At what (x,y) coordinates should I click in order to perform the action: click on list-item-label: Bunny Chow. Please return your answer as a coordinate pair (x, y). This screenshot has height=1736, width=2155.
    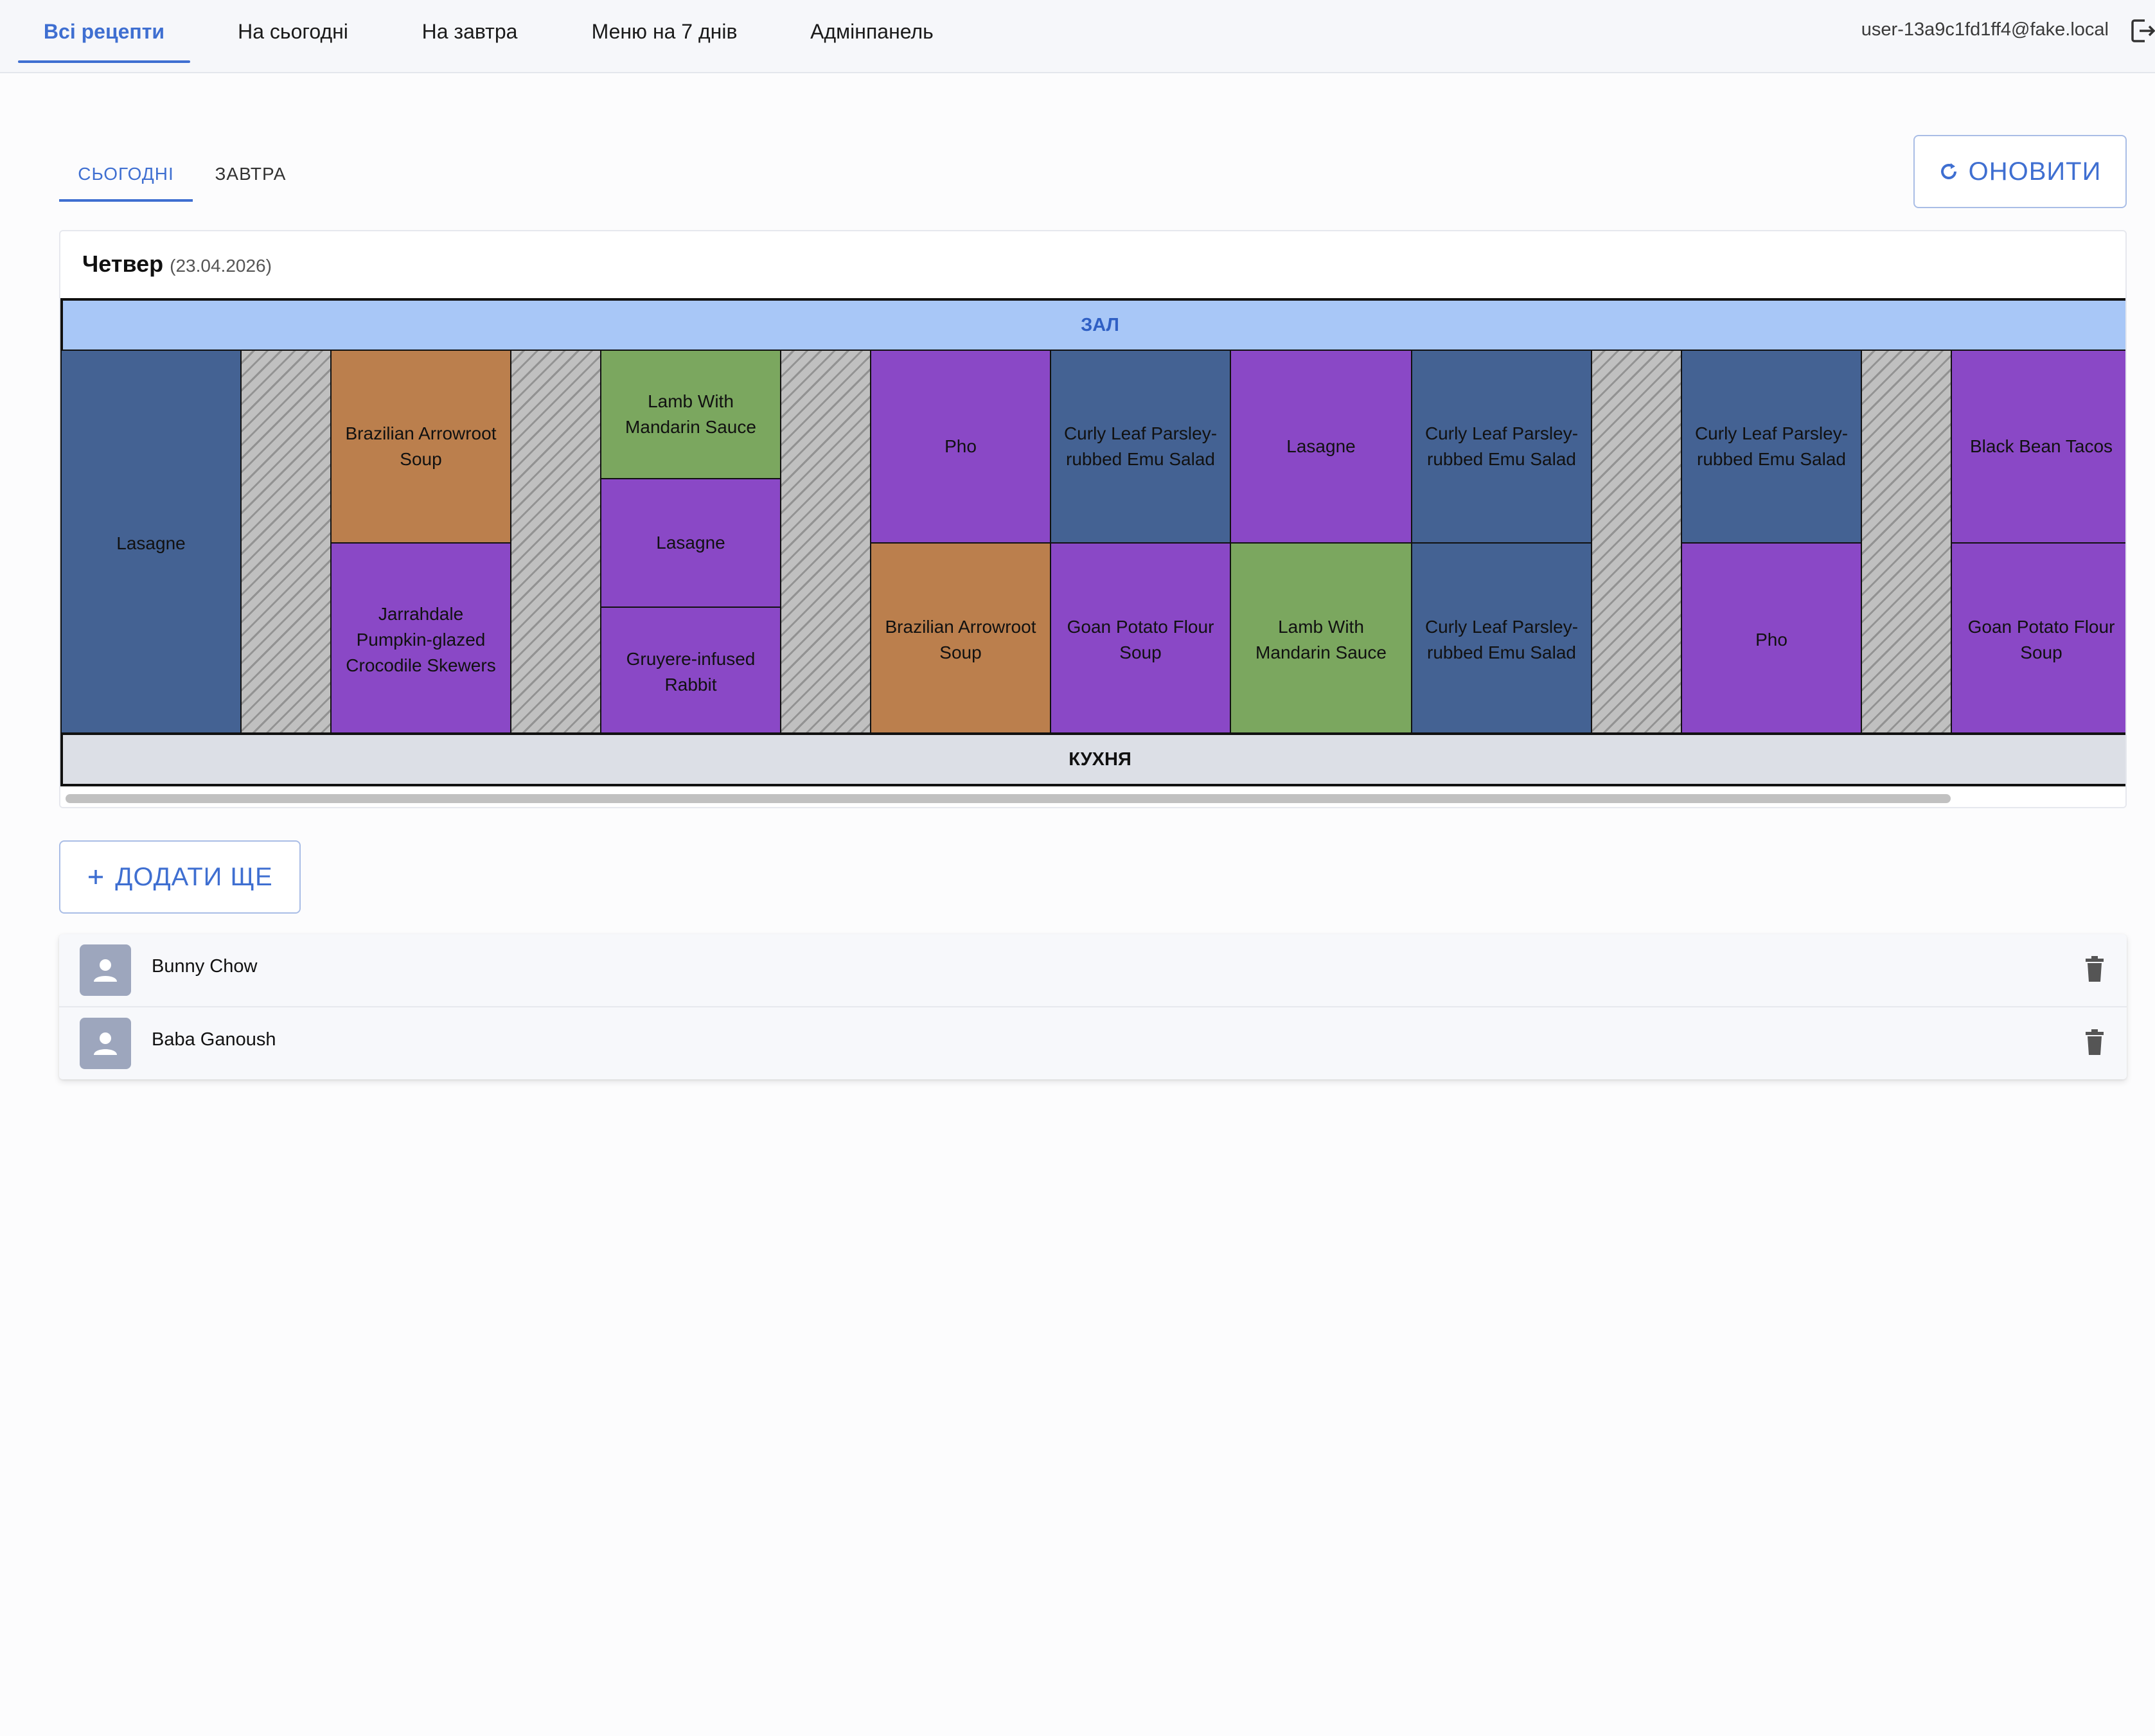
    Looking at the image, I should click on (205, 966).